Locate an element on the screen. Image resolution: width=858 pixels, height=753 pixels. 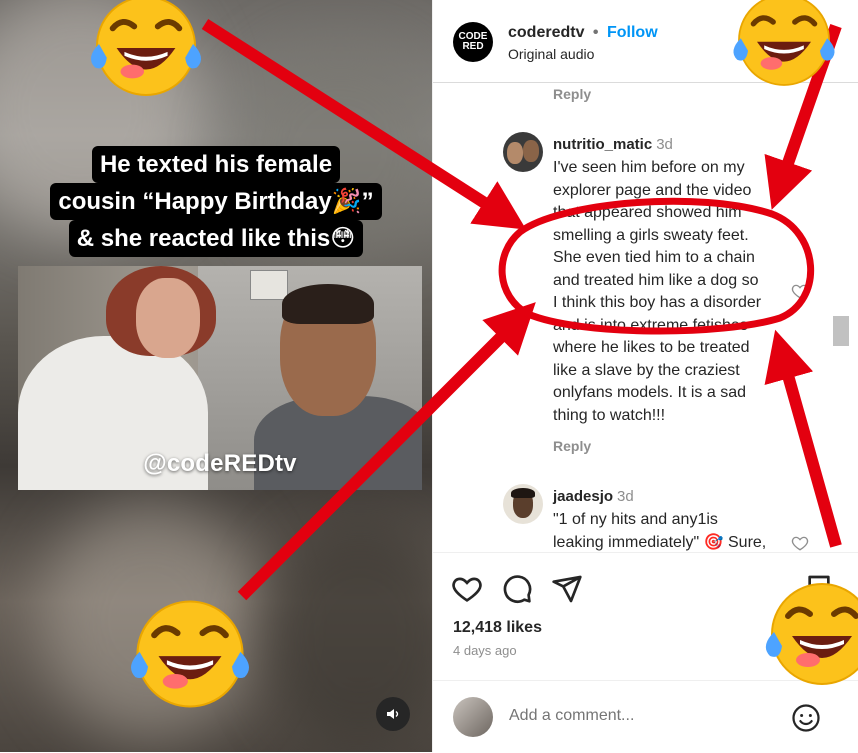
post-timestamp: 4 days ago is located at coordinates (485, 650).